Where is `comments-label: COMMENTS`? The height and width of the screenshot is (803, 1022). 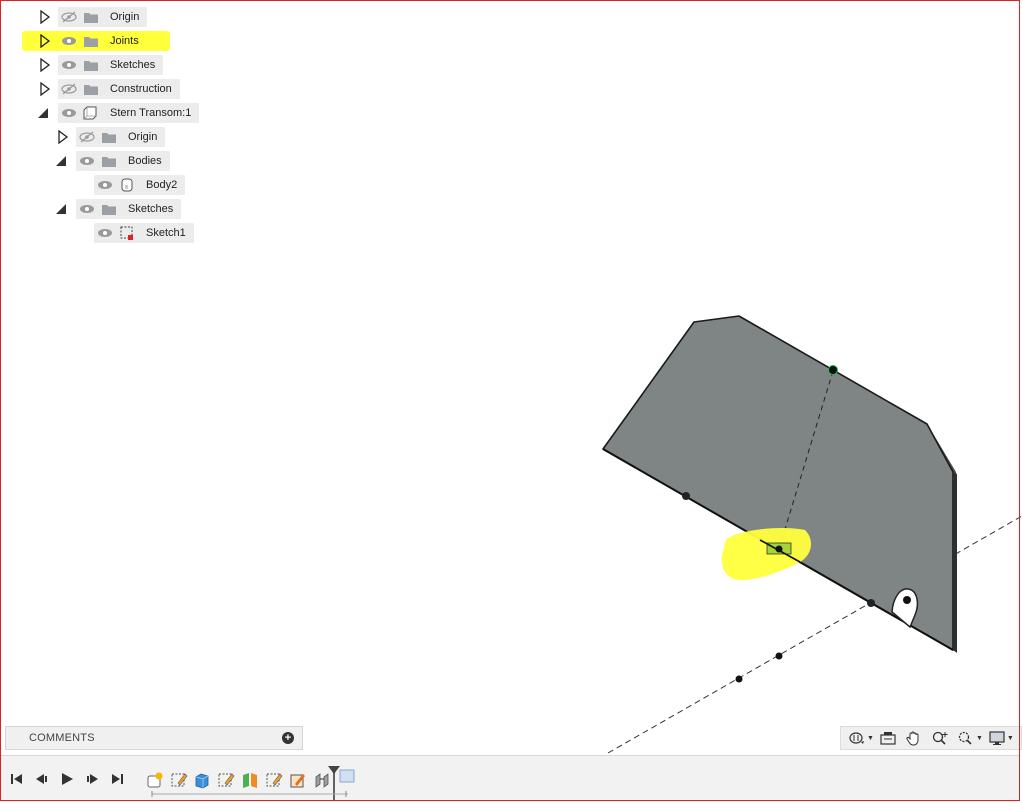
comments-label: COMMENTS is located at coordinates (62, 738).